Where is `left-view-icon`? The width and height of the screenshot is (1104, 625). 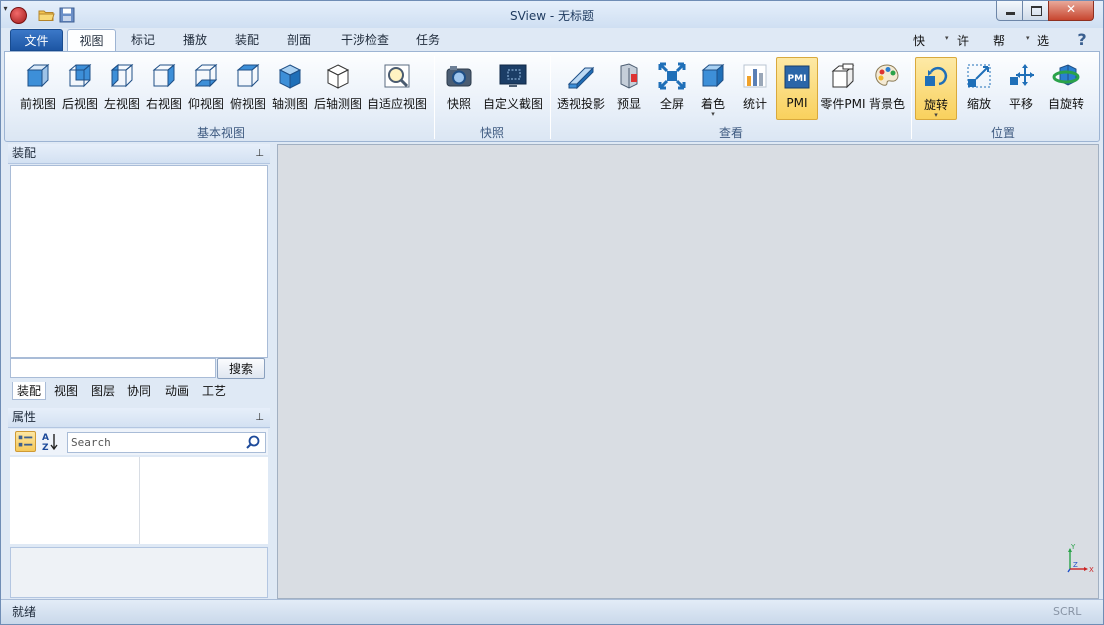 left-view-icon is located at coordinates (122, 75).